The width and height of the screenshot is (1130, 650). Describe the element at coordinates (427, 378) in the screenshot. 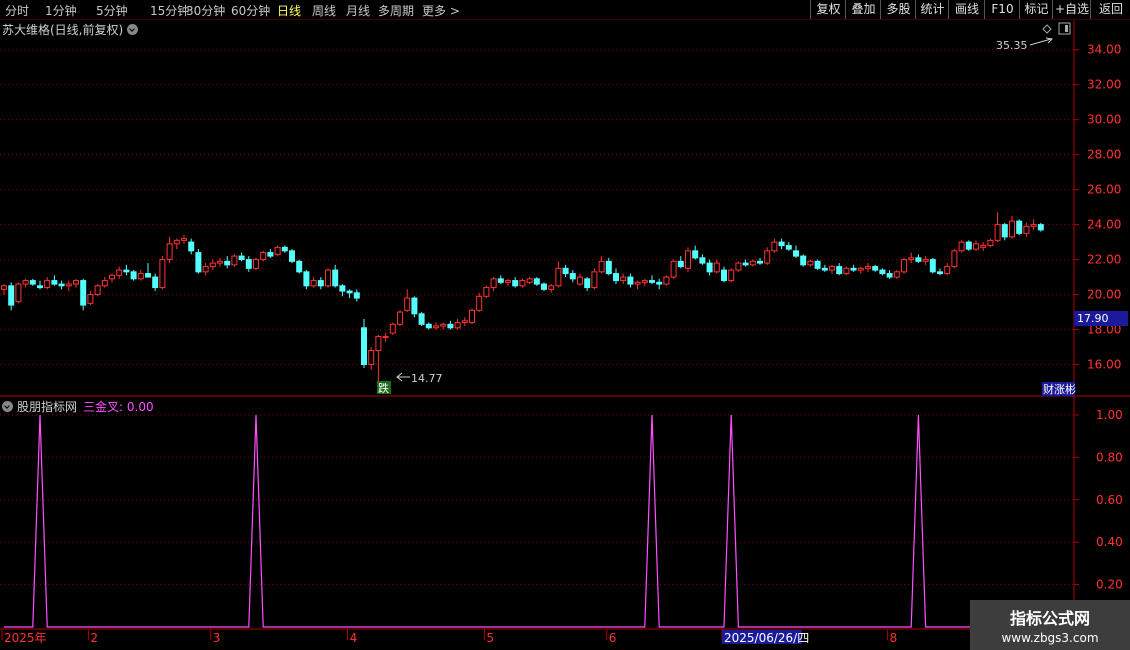

I see `low-price-label: 14.77` at that location.